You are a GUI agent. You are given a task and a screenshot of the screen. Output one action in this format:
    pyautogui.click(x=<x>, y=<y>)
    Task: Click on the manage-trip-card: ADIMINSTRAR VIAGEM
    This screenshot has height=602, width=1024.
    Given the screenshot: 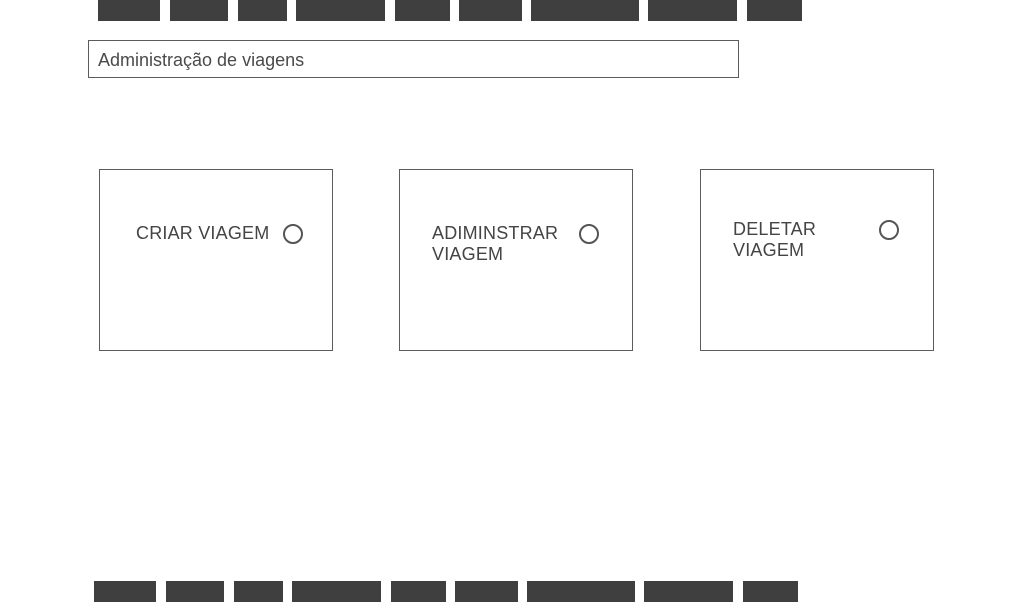 What is the action you would take?
    pyautogui.click(x=516, y=260)
    